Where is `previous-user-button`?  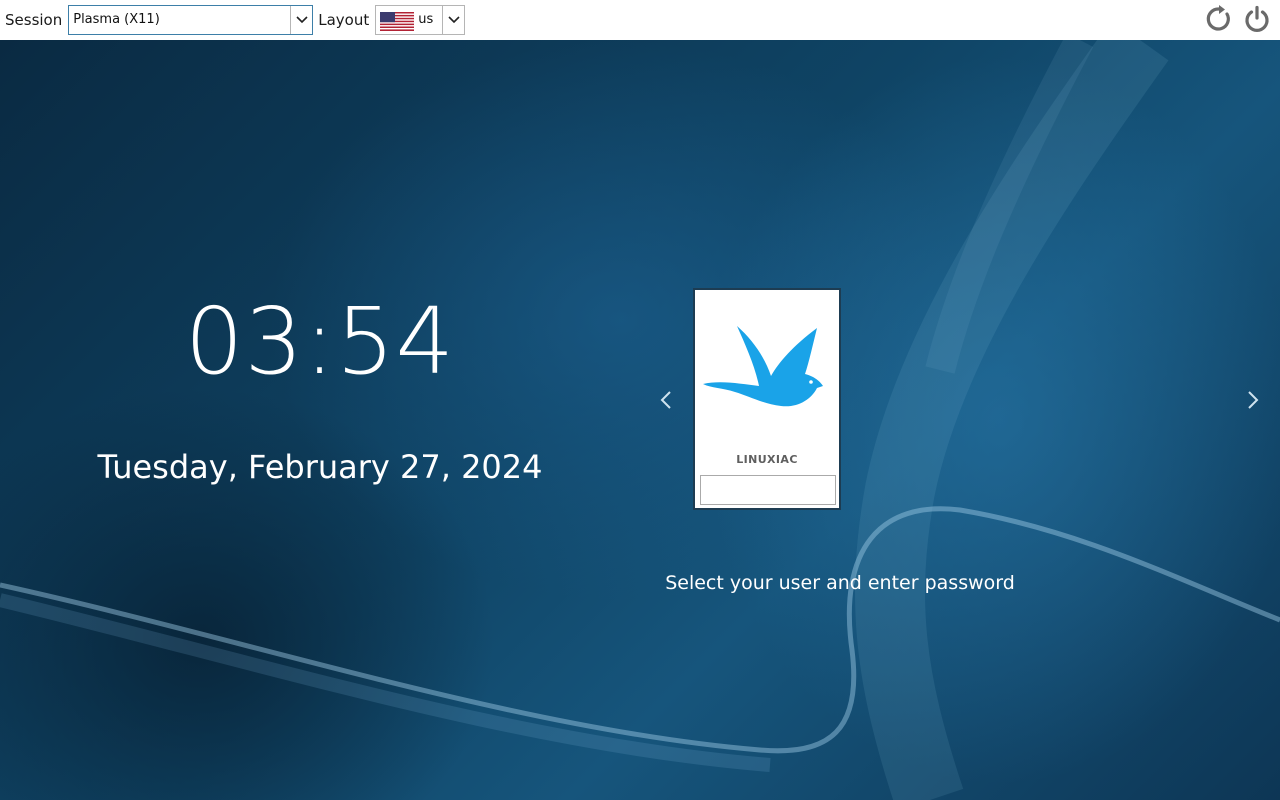
previous-user-button is located at coordinates (666, 400).